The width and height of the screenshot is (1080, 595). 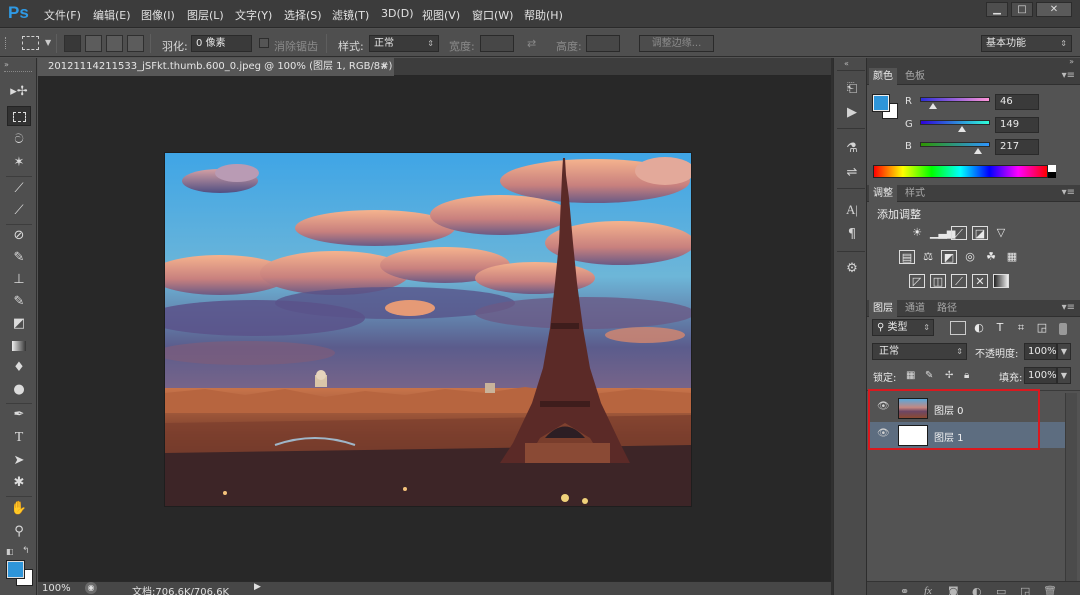 I want to click on selective-color-icon: ✕, so click(x=980, y=281).